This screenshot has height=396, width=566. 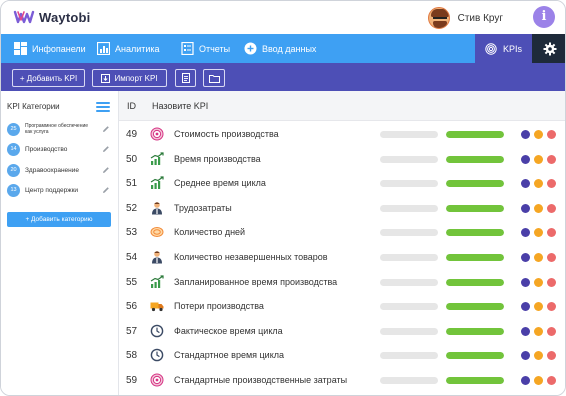 What do you see at coordinates (251, 257) in the screenshot?
I see `kpi-name: Количество незавершенных товаров` at bounding box center [251, 257].